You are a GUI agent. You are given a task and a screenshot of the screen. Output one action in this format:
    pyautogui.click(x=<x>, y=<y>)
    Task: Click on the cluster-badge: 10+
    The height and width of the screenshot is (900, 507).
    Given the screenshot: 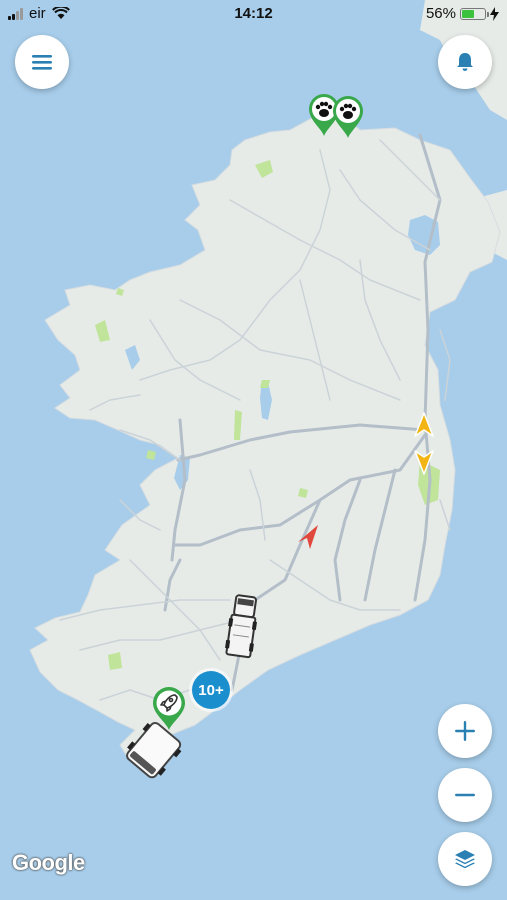 What is the action you would take?
    pyautogui.click(x=211, y=690)
    